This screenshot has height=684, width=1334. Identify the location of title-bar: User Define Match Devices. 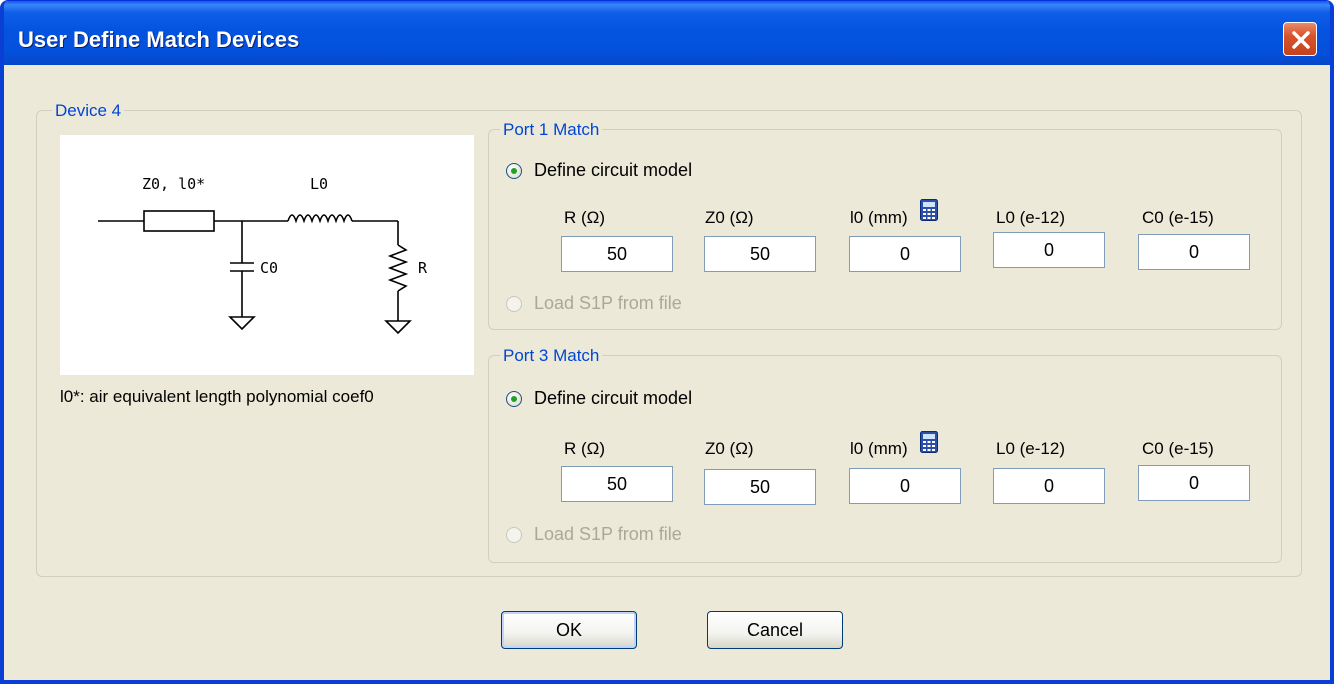
(667, 33).